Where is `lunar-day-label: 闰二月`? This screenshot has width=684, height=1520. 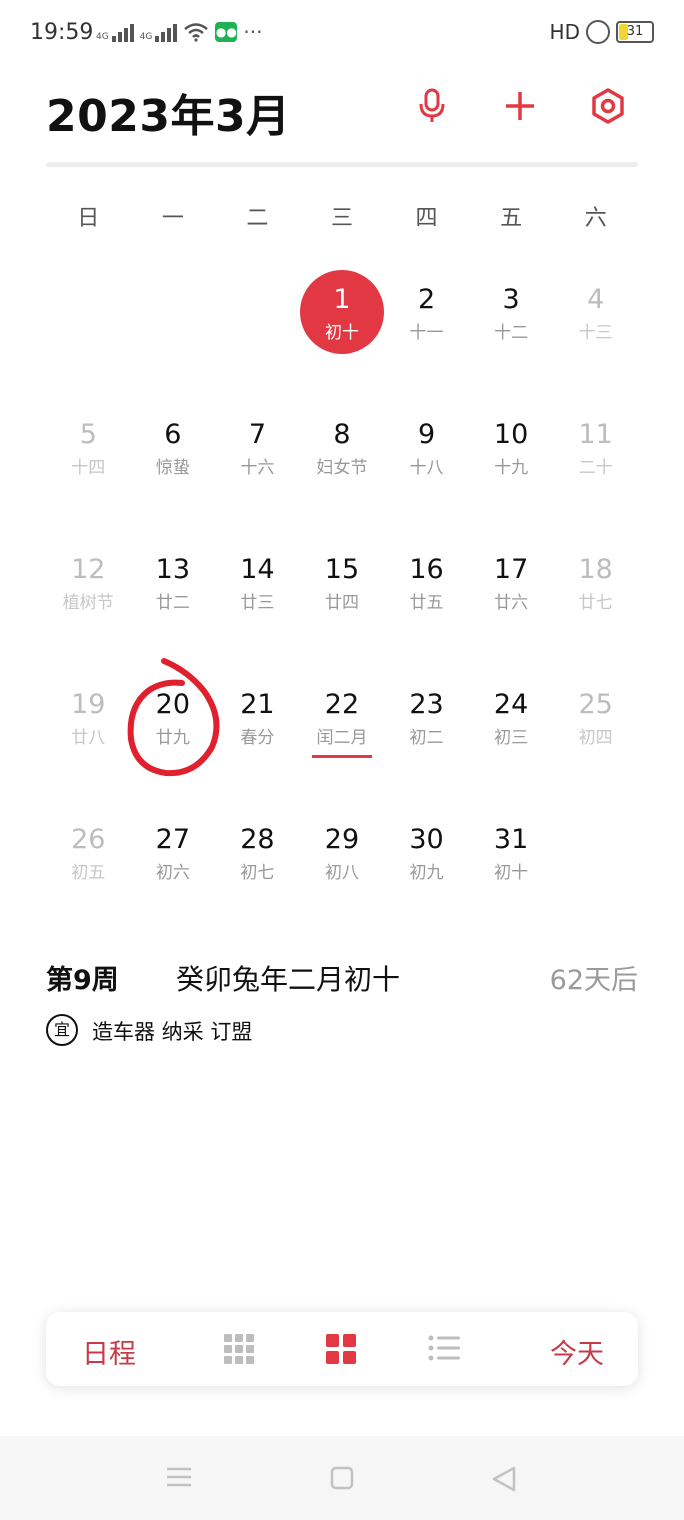
lunar-day-label: 闰二月 is located at coordinates (342, 738).